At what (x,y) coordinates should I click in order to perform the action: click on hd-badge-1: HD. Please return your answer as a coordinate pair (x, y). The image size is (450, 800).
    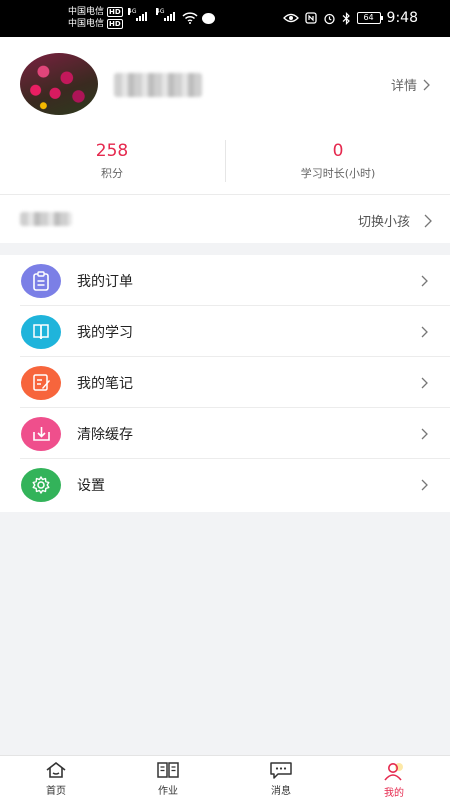
    Looking at the image, I should click on (115, 12).